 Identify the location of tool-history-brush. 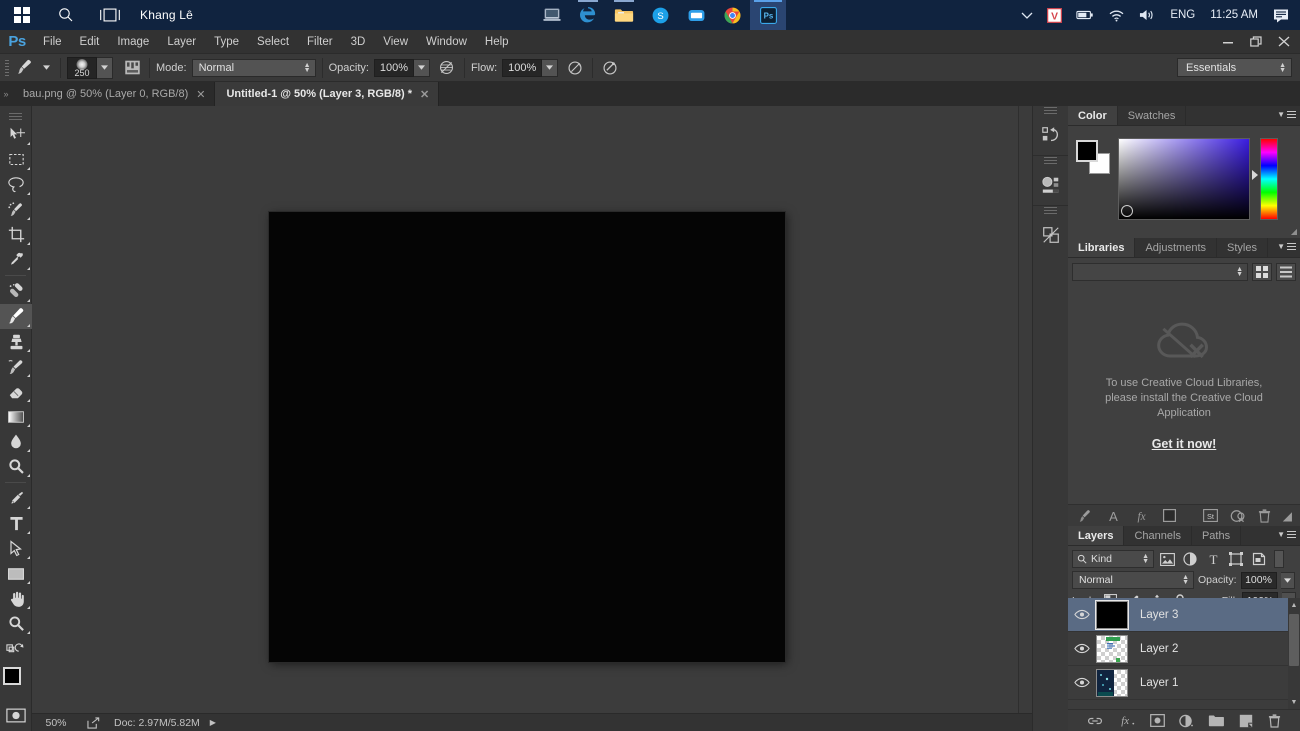
(16, 366).